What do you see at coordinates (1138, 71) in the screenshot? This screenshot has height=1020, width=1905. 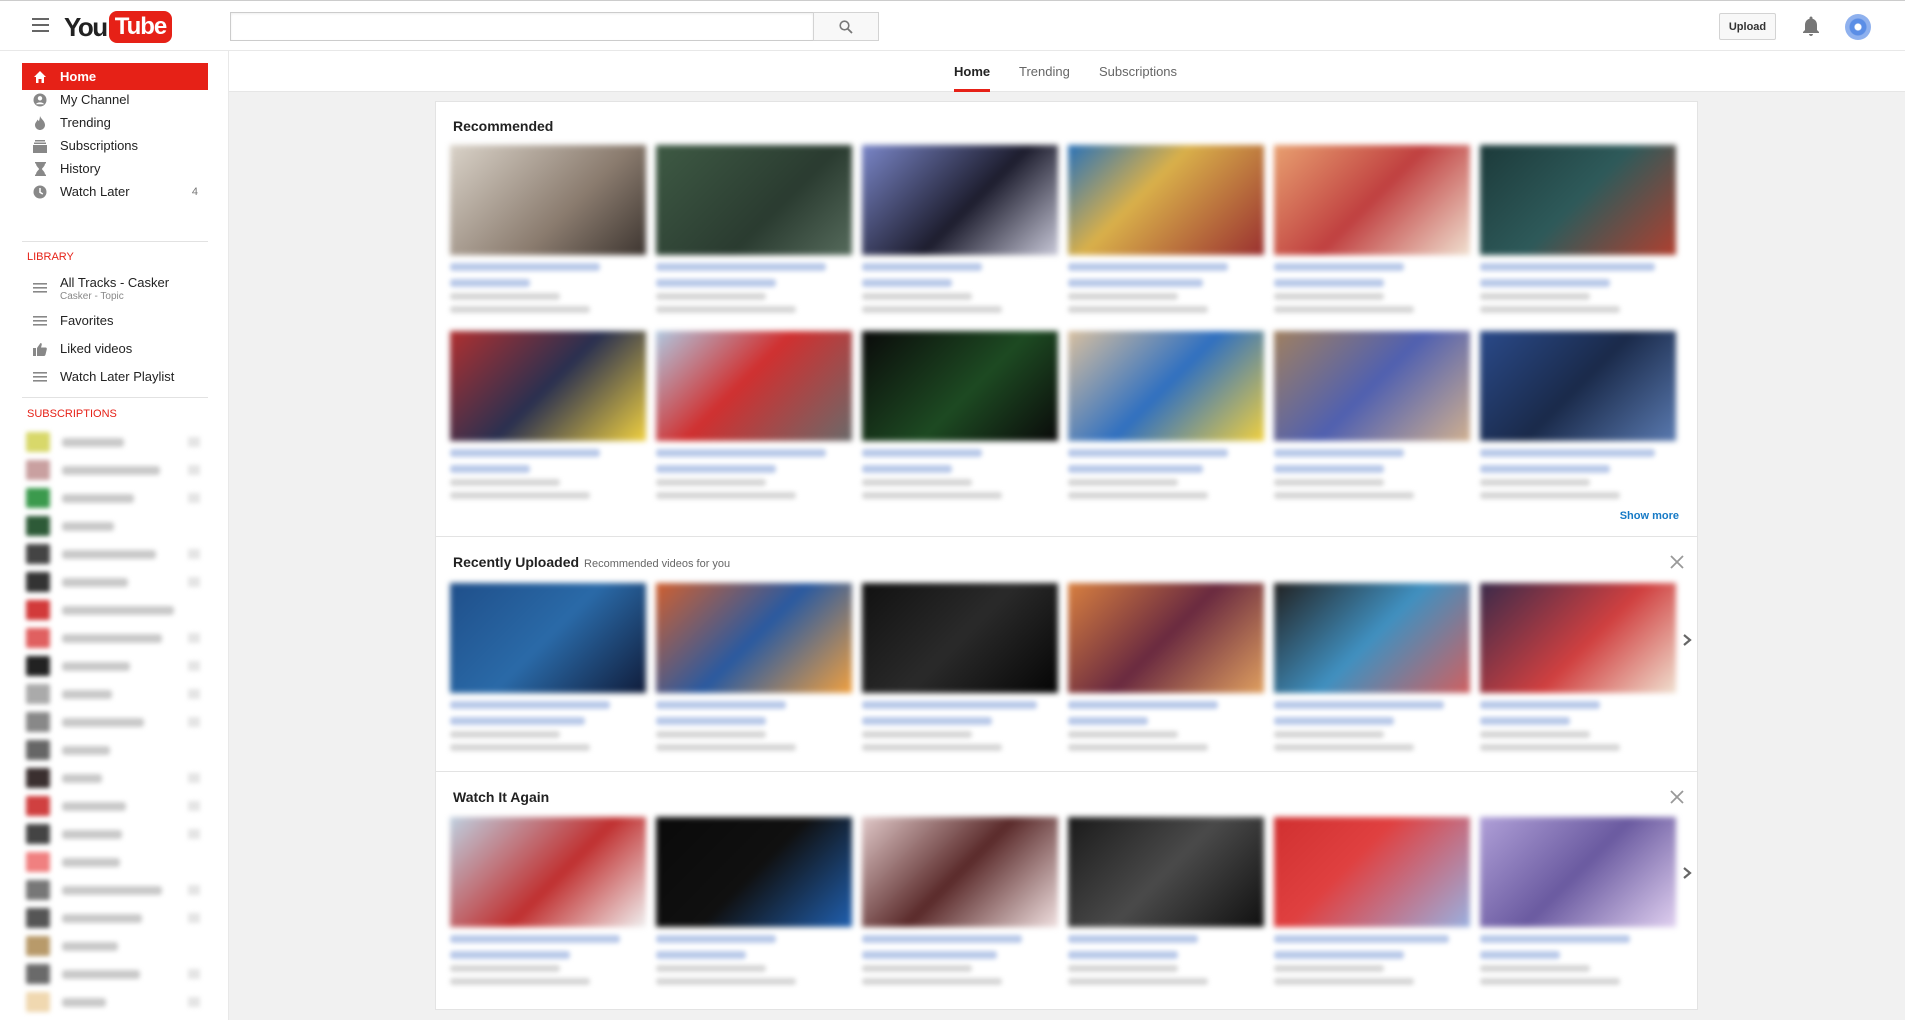 I see `tab-subscriptions: Subscriptions` at bounding box center [1138, 71].